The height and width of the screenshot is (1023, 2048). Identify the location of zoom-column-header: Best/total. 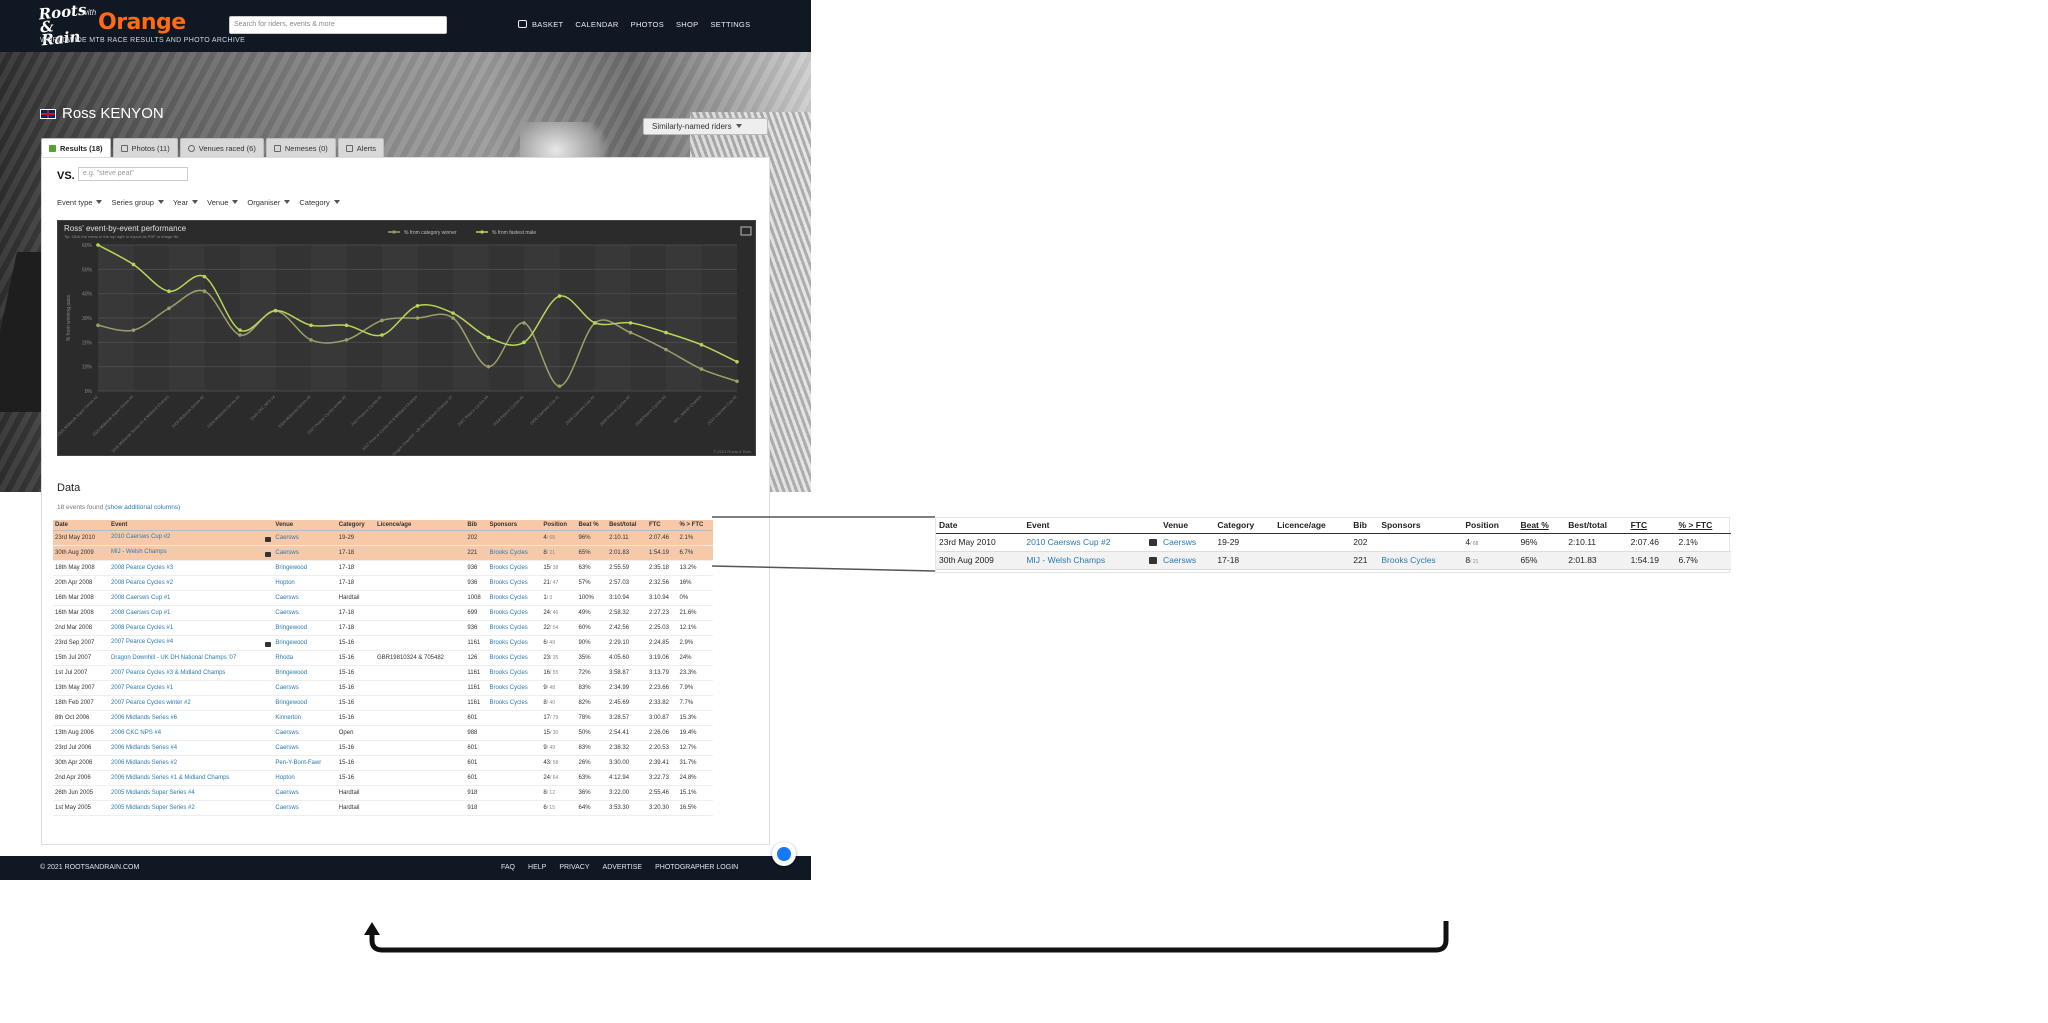
(1596, 526).